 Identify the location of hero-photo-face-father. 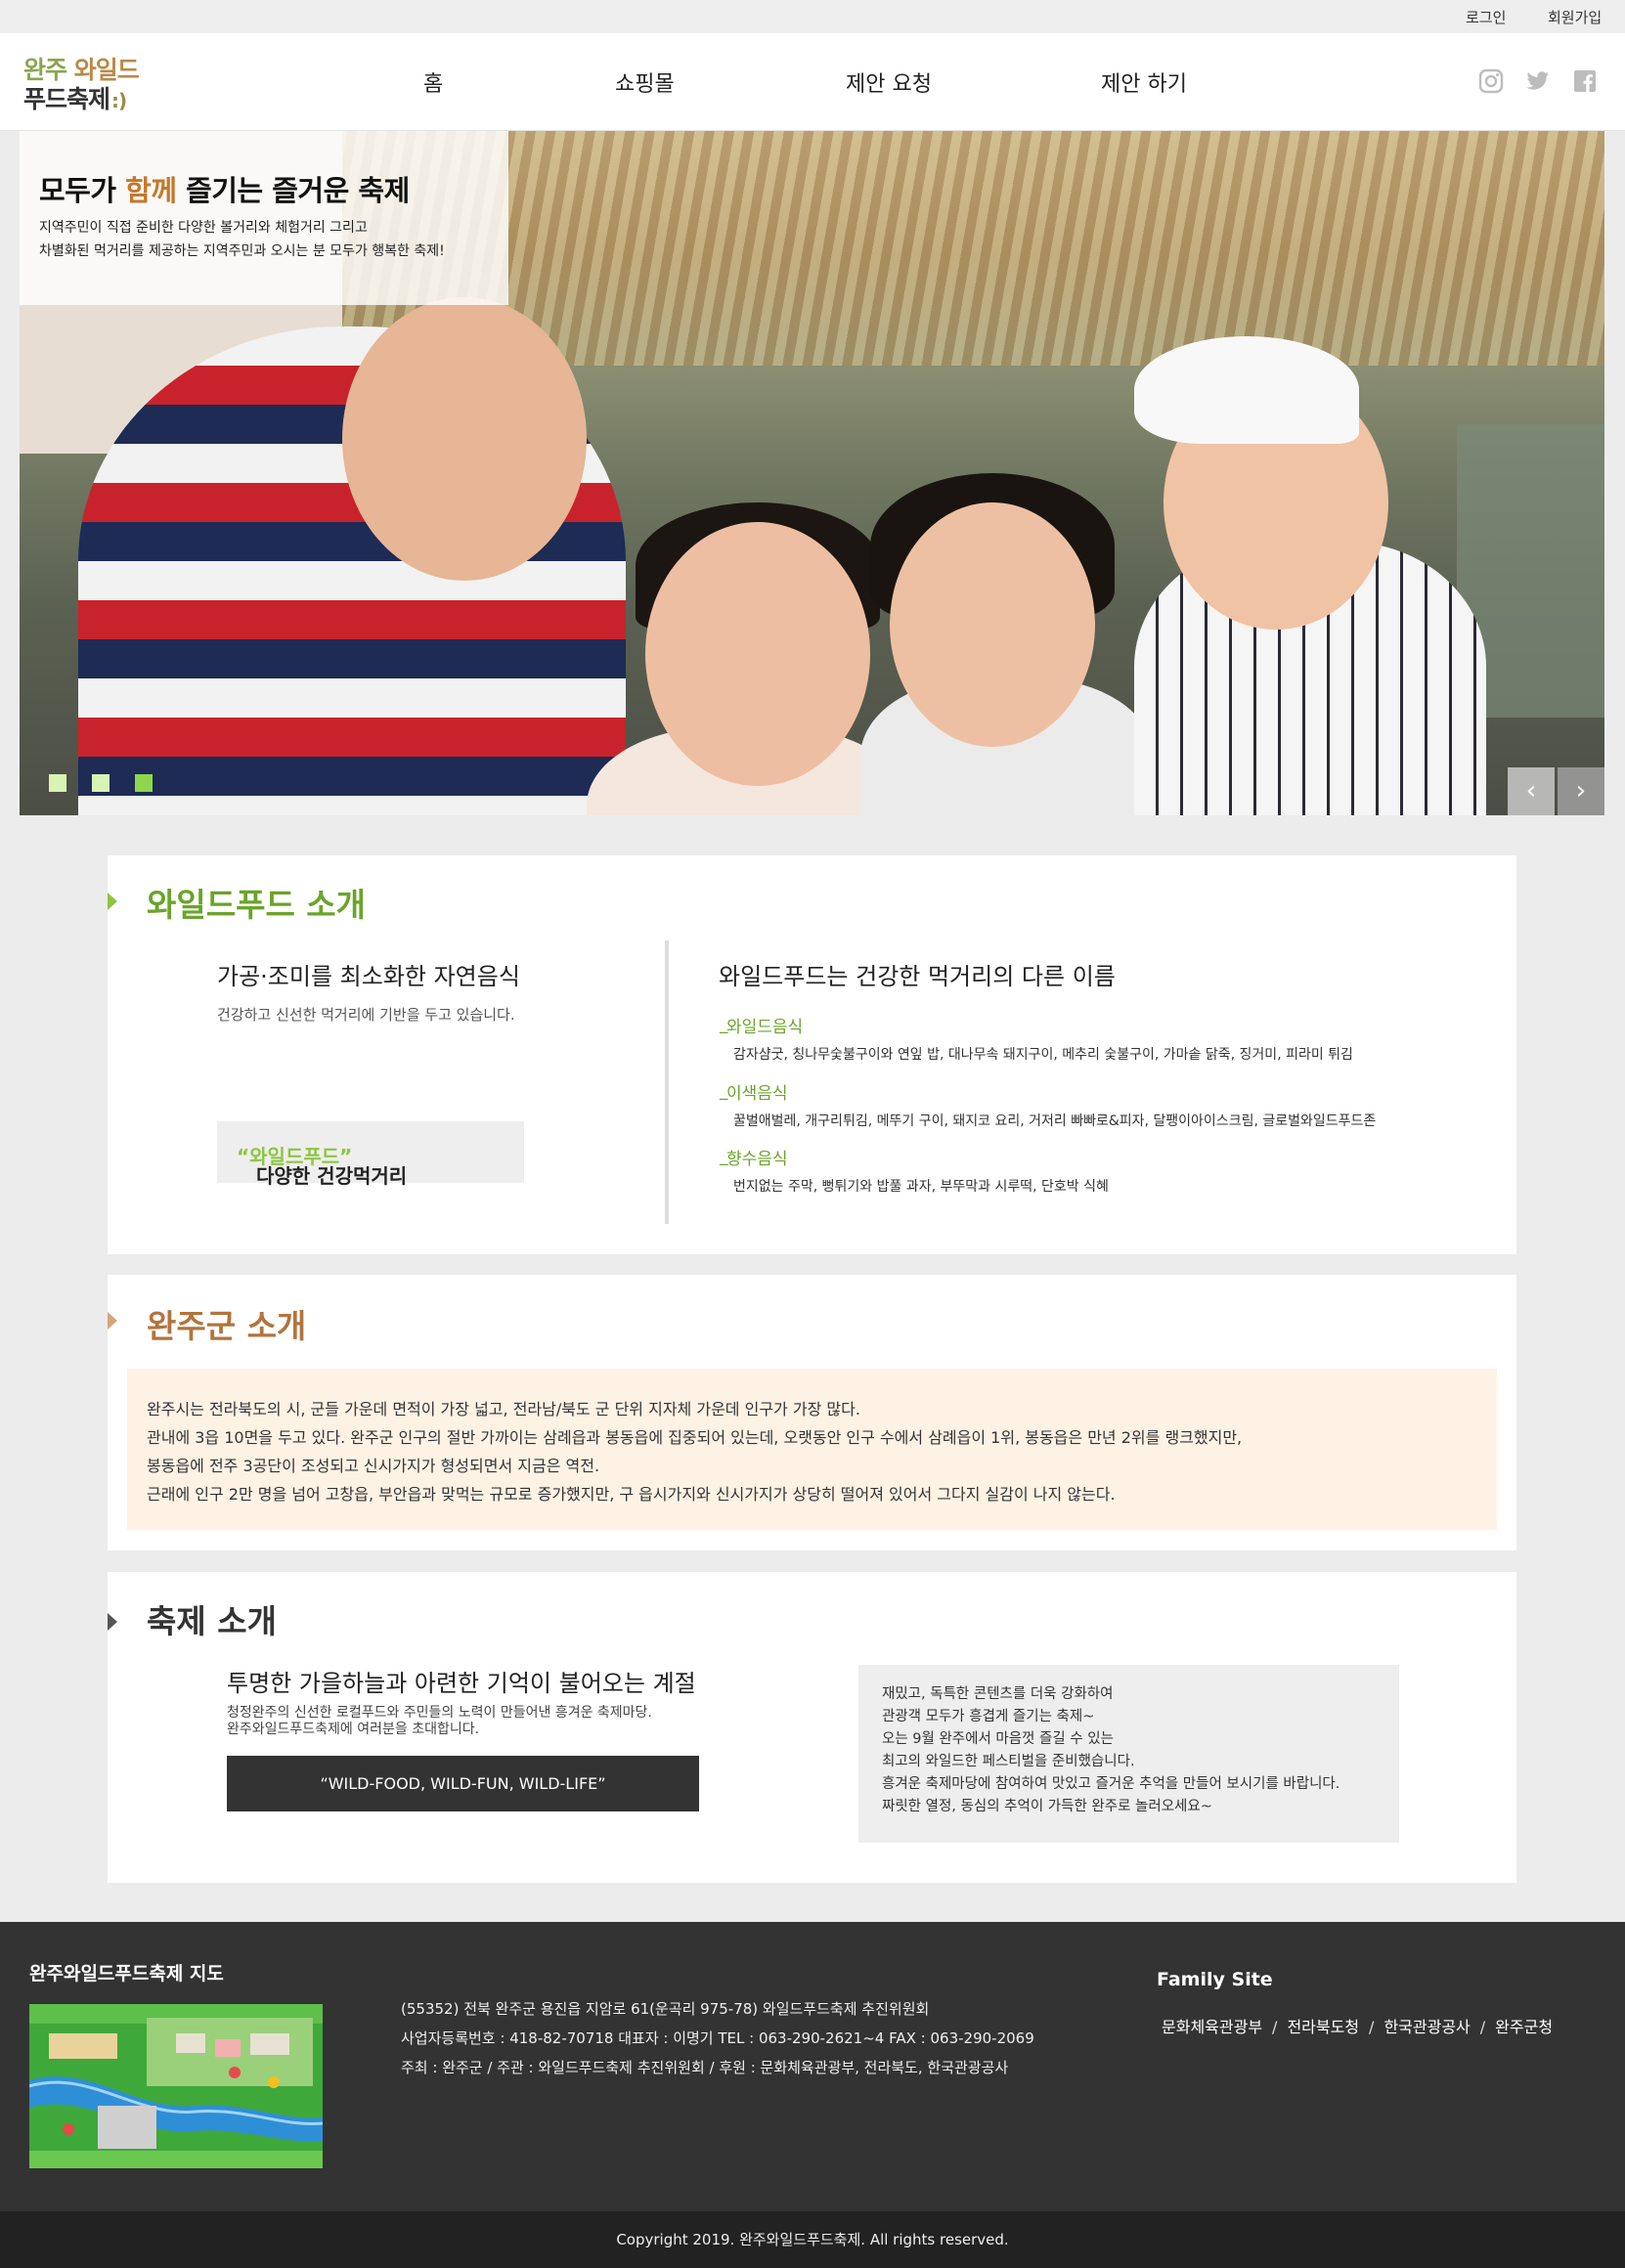
(465, 439).